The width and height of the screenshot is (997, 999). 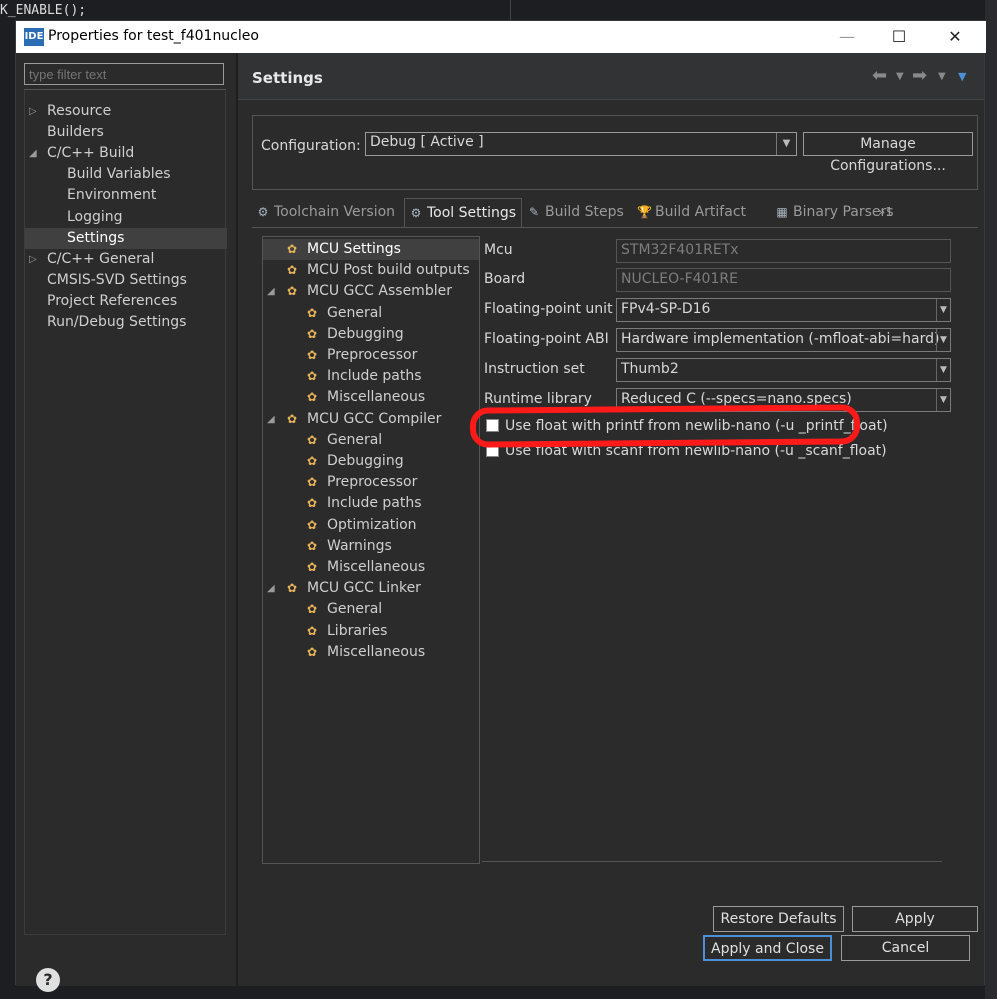 I want to click on nav-item: Run/Debug Settings, so click(x=126, y=322).